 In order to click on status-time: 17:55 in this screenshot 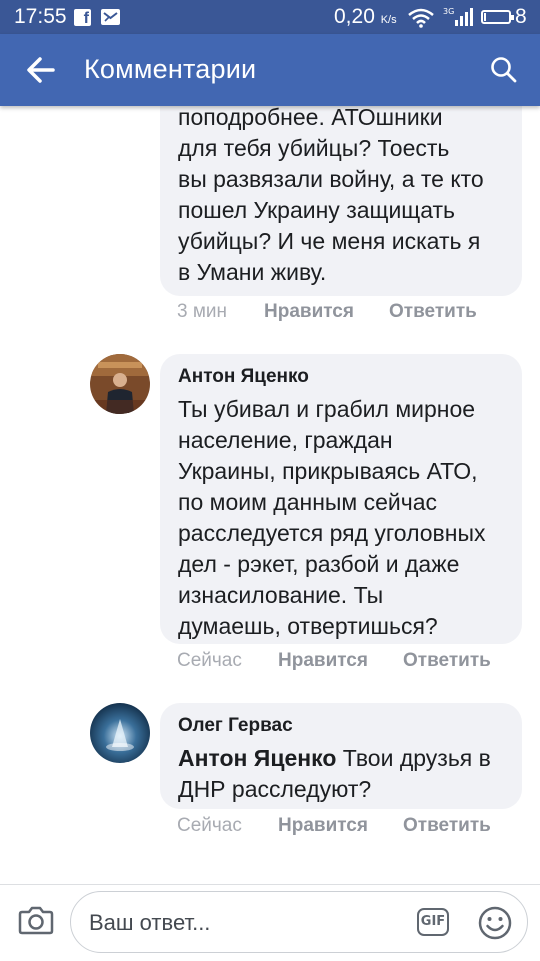, I will do `click(40, 16)`.